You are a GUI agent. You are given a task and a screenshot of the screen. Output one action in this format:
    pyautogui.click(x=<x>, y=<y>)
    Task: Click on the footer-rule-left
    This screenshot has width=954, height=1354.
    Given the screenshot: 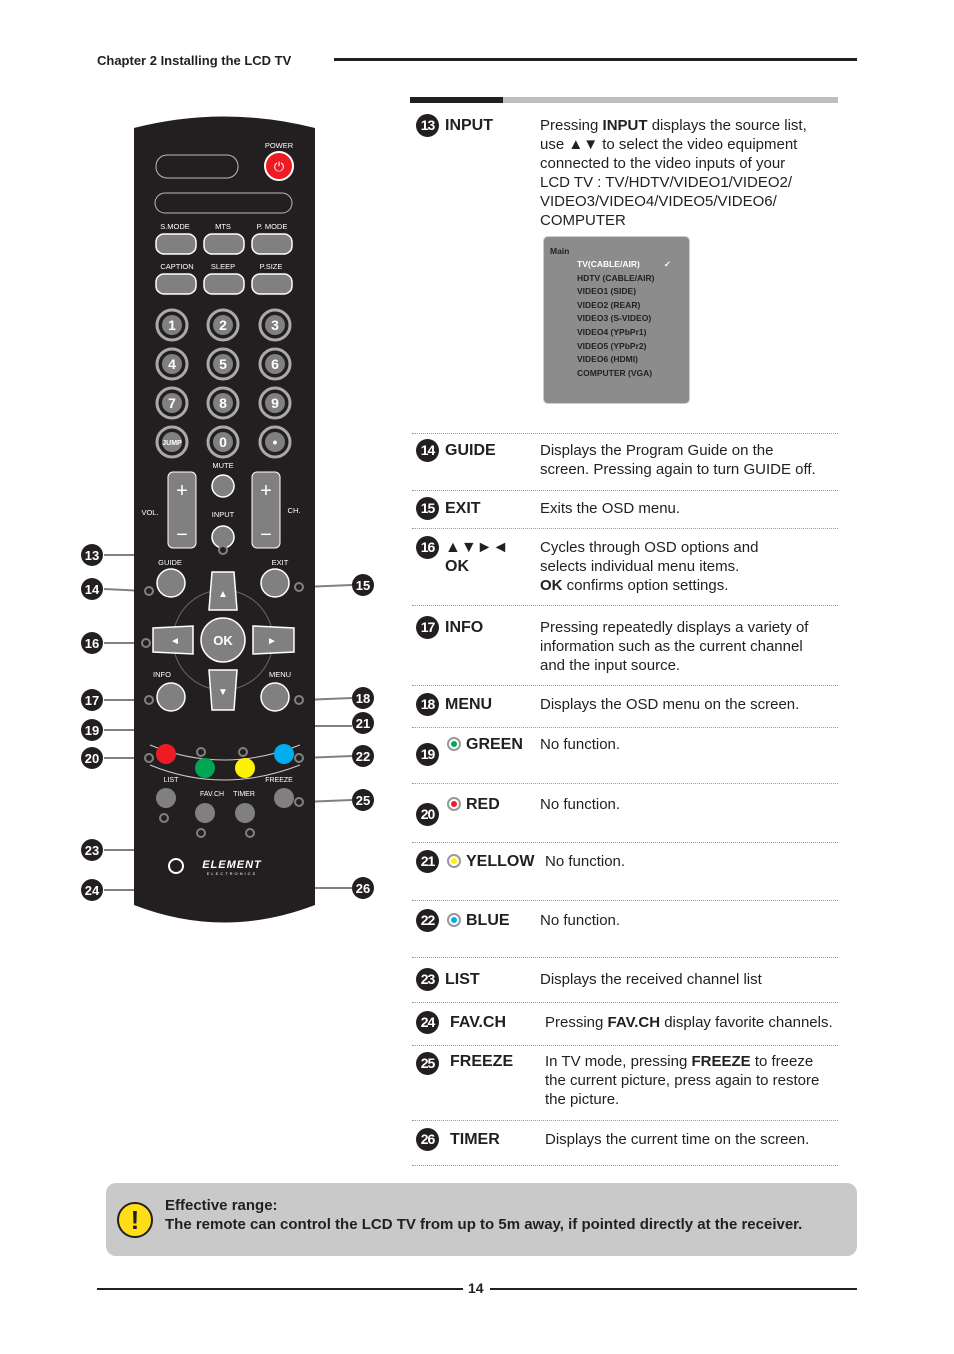 What is the action you would take?
    pyautogui.click(x=280, y=1289)
    